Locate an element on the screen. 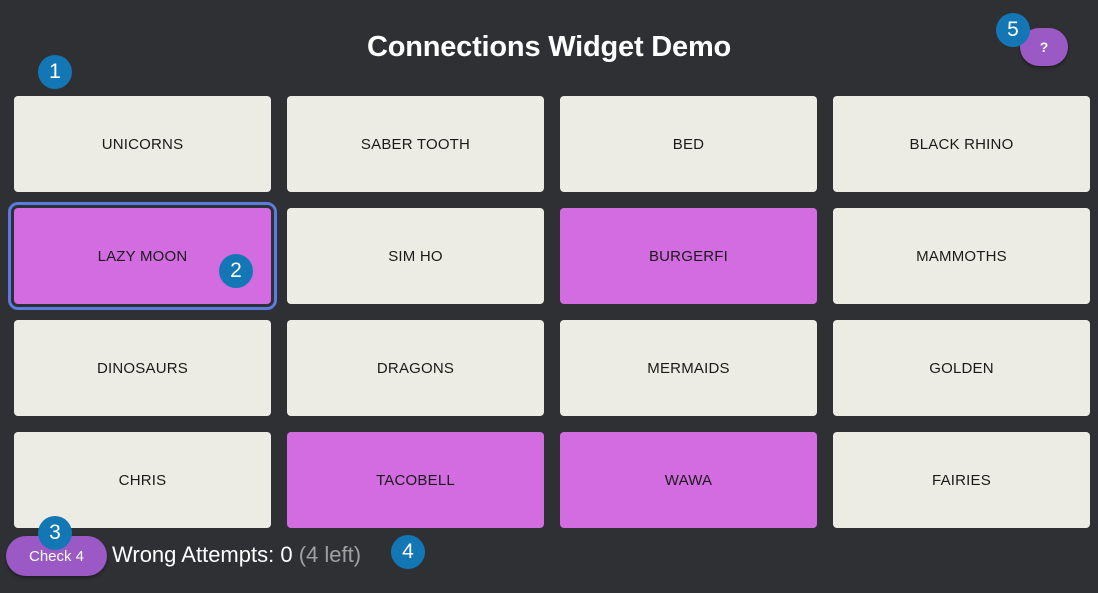  wrong-attempts-label: Wrong Attempts: is located at coordinates (193, 554).